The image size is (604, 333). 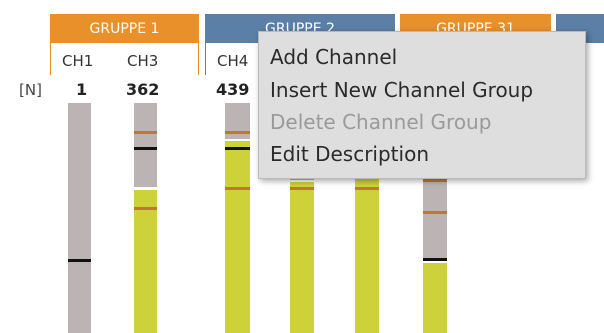 What do you see at coordinates (143, 61) in the screenshot?
I see `channel-label-ch3: CH3` at bounding box center [143, 61].